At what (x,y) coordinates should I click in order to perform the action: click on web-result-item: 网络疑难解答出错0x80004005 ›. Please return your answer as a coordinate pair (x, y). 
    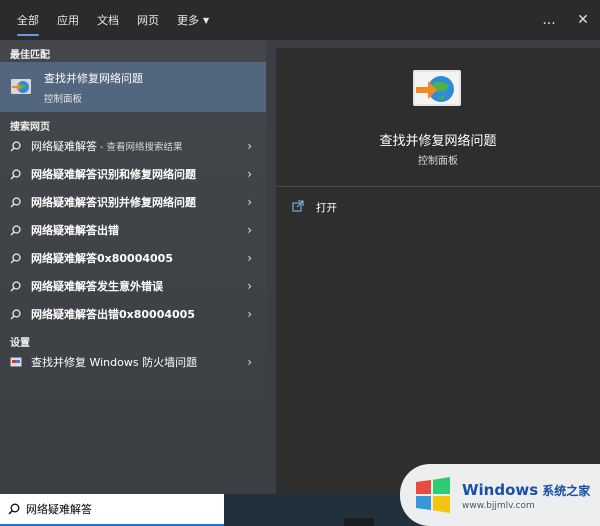
    Looking at the image, I should click on (133, 314).